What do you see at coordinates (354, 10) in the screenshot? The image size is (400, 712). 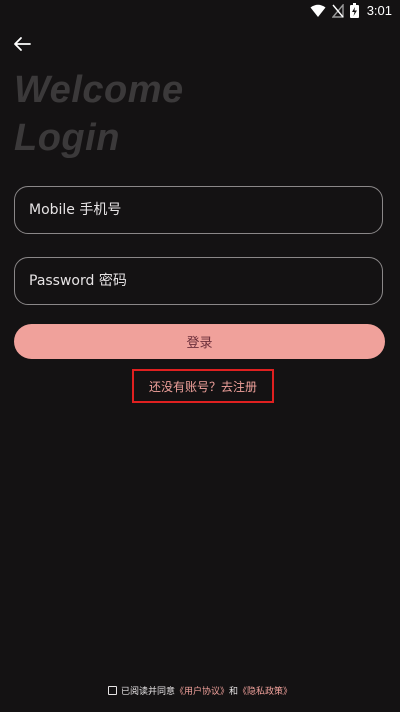 I see `battery-charging-icon` at bounding box center [354, 10].